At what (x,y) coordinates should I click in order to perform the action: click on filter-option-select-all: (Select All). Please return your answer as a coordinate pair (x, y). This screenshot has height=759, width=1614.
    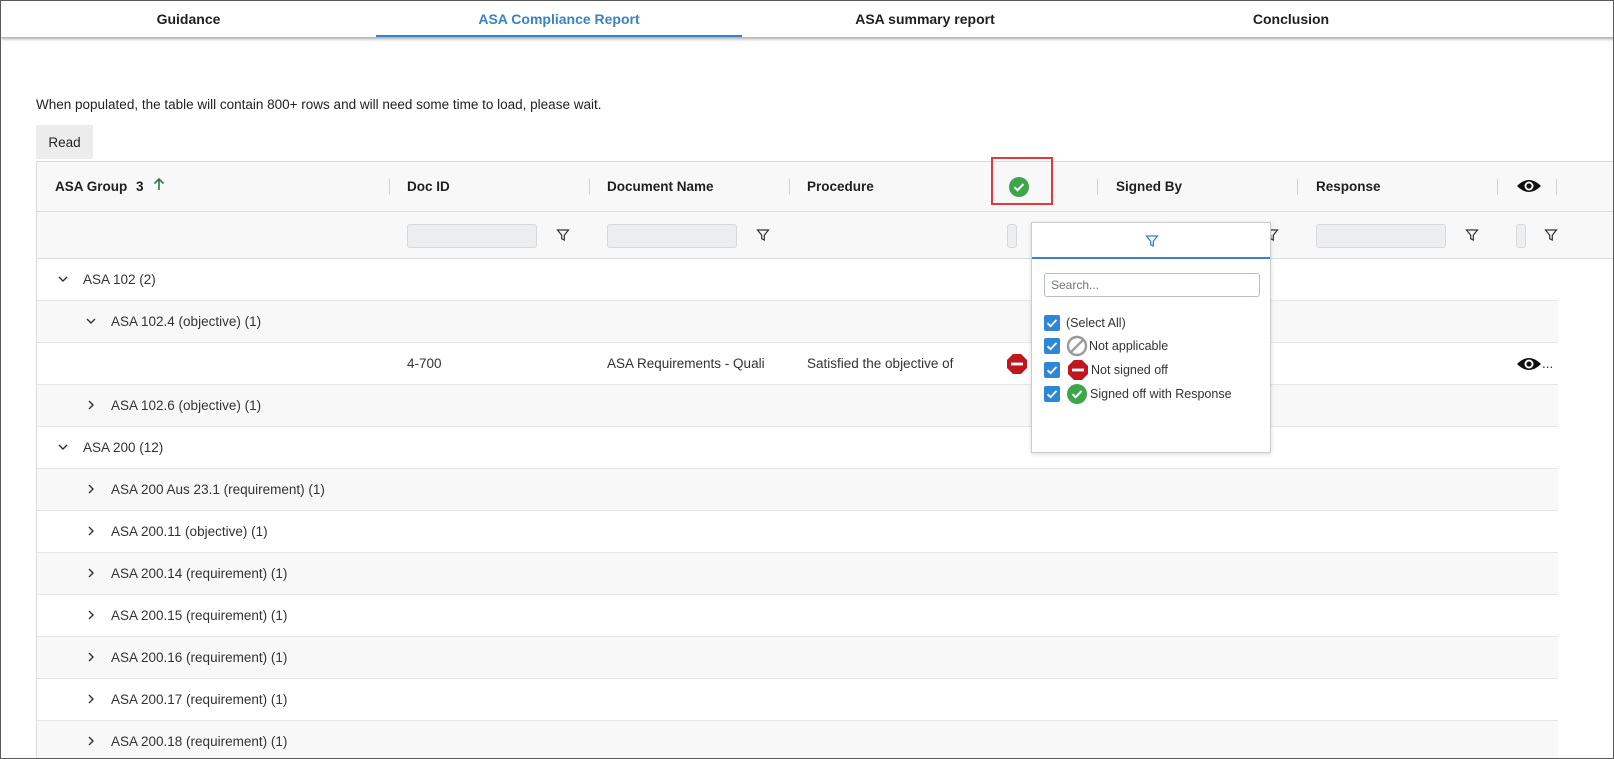
    Looking at the image, I should click on (1144, 323).